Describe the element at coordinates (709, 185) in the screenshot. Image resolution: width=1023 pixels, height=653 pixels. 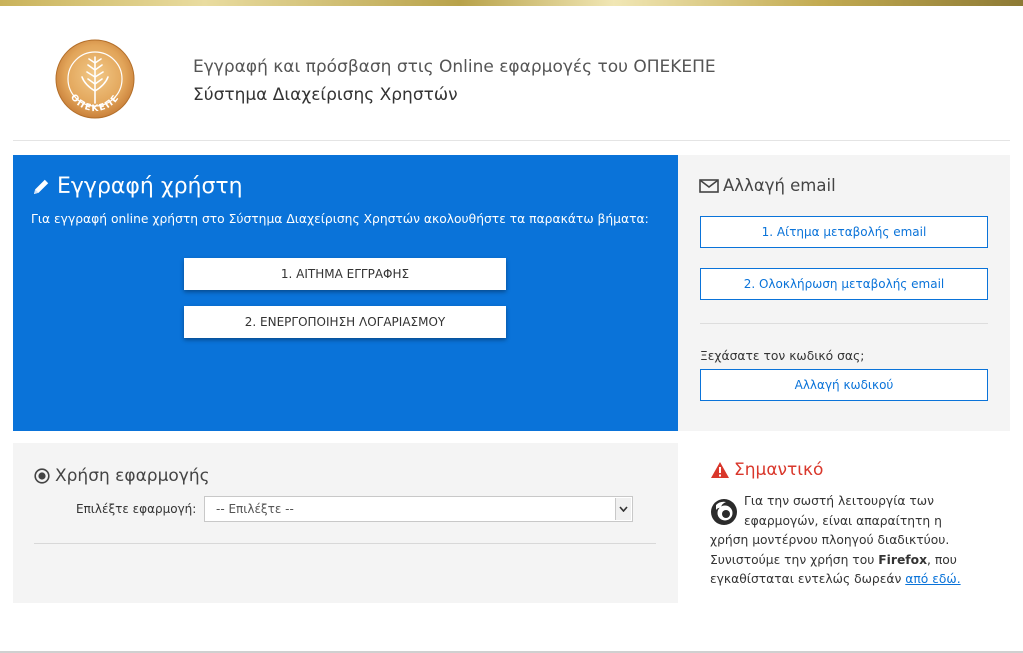
I see `envelope-icon` at that location.